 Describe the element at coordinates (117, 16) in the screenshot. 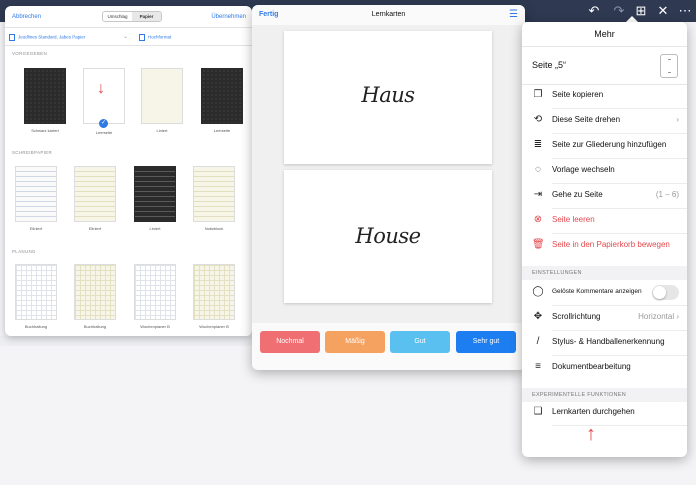

I see `tab-cover: Umschlag` at that location.